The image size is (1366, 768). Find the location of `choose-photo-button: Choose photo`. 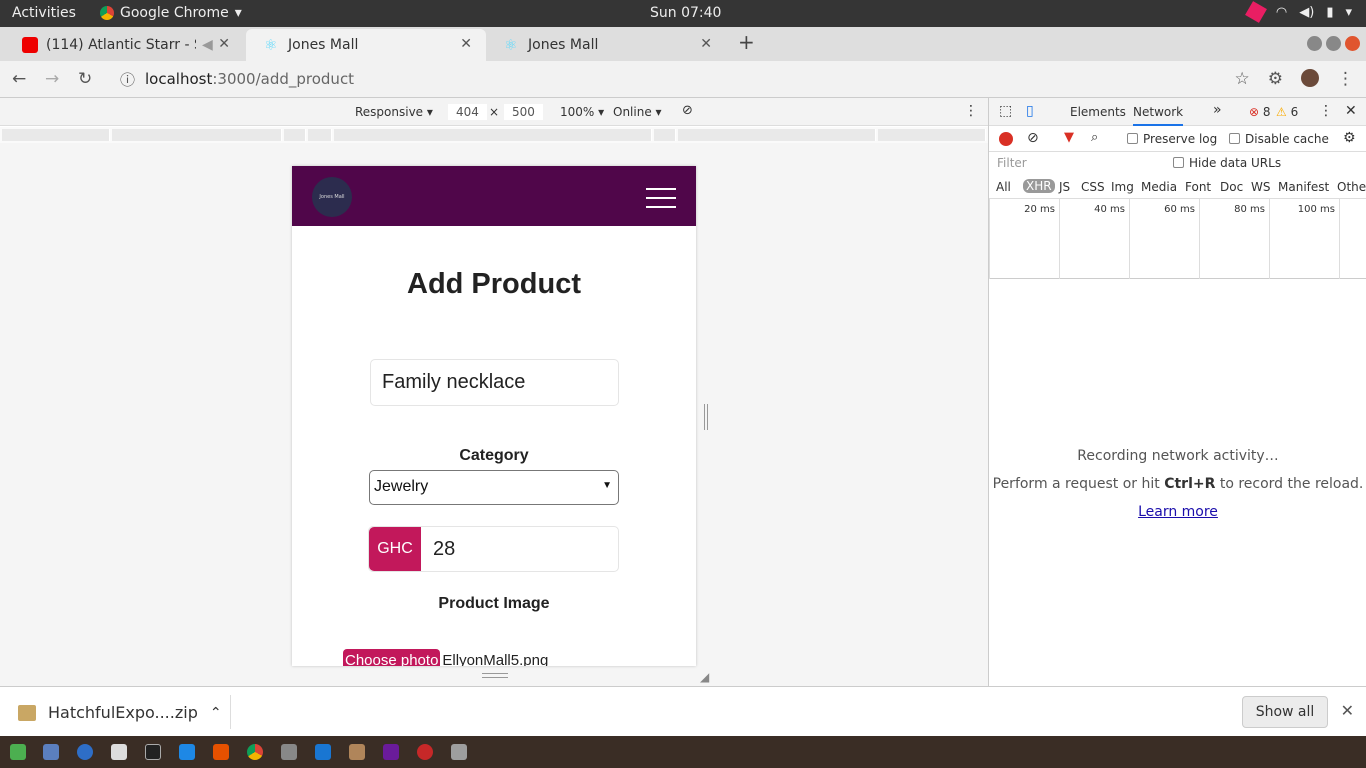

choose-photo-button: Choose photo is located at coordinates (392, 657).